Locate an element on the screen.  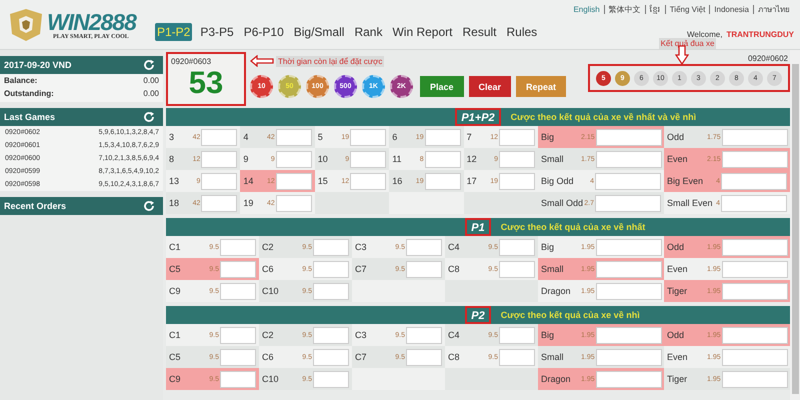
arrow-icon is located at coordinates (262, 61).